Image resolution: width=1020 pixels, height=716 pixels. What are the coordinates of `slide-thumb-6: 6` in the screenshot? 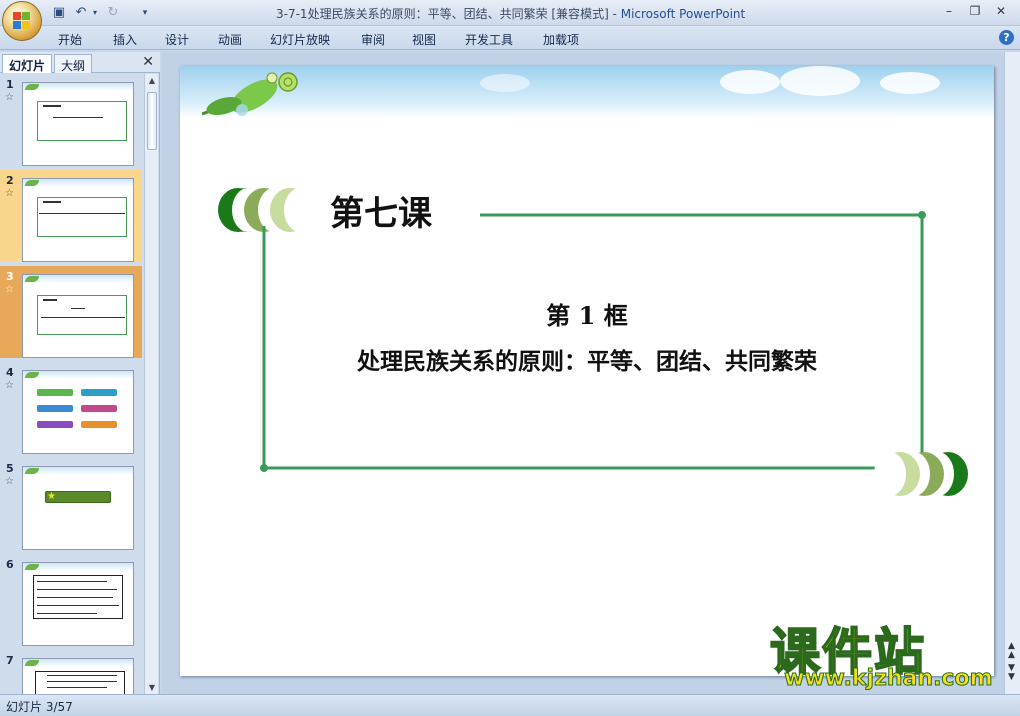 It's located at (71, 600).